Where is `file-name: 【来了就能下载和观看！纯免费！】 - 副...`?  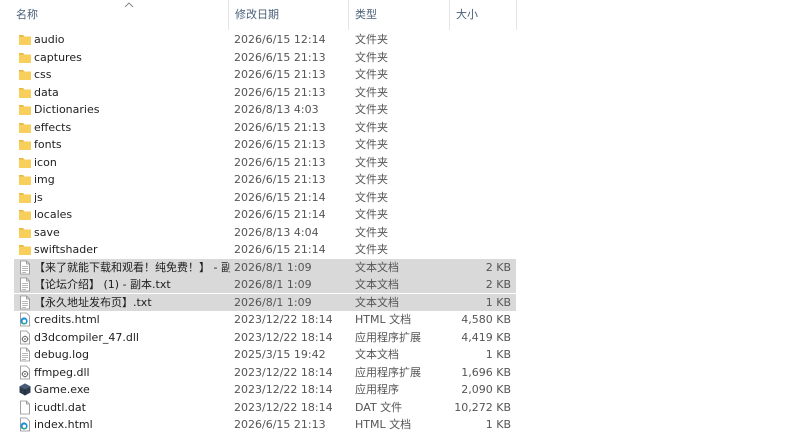
file-name: 【来了就能下载和观看！纯免费！】 - 副... is located at coordinates (132, 267).